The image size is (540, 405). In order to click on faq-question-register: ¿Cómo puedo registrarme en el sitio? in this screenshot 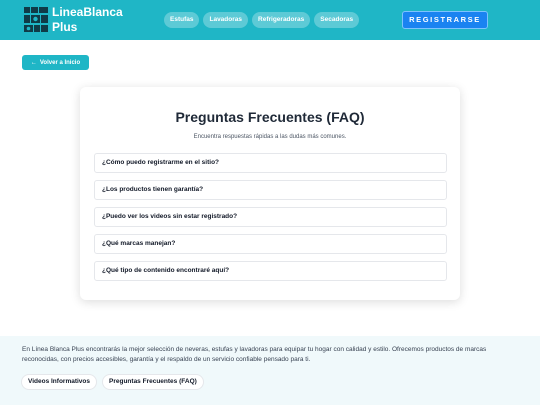, I will do `click(270, 163)`.